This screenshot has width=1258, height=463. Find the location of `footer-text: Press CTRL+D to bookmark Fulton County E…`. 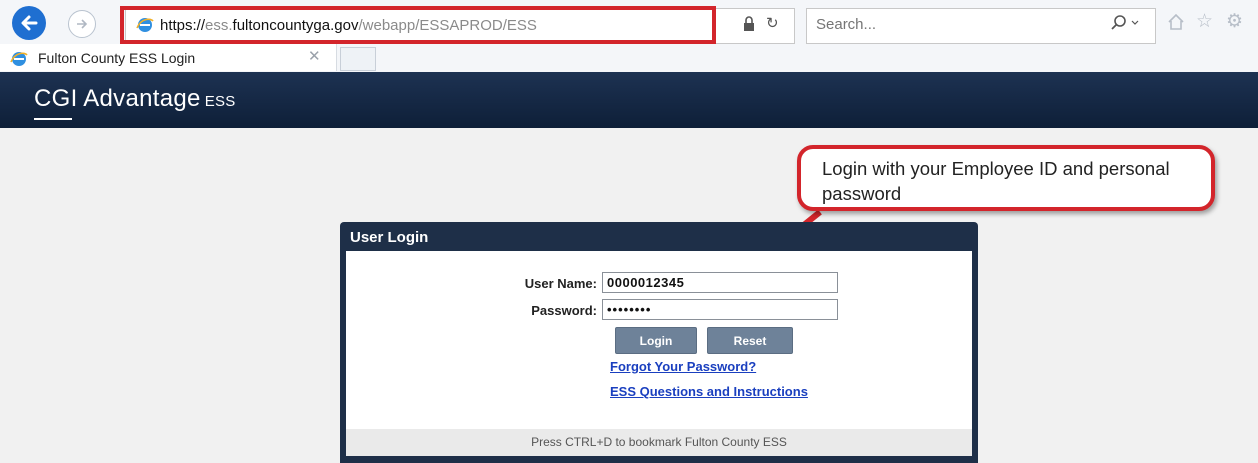

footer-text: Press CTRL+D to bookmark Fulton County E… is located at coordinates (659, 442).